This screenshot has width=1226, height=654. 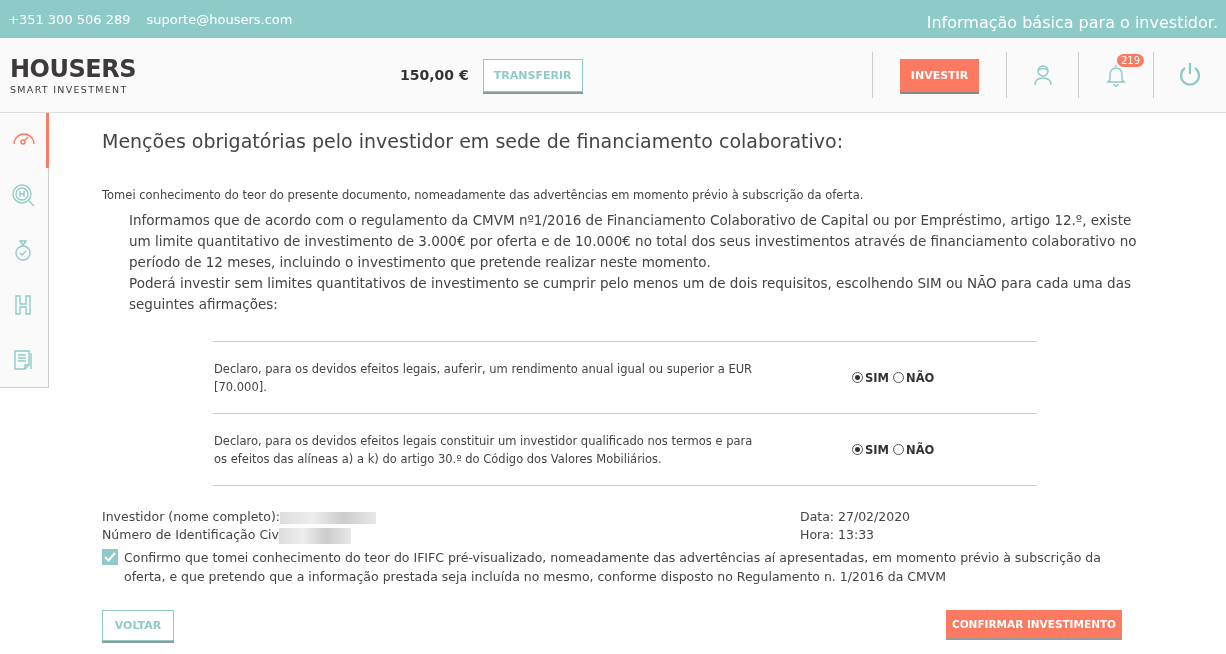 What do you see at coordinates (1131, 60) in the screenshot?
I see `notification-badge: 219` at bounding box center [1131, 60].